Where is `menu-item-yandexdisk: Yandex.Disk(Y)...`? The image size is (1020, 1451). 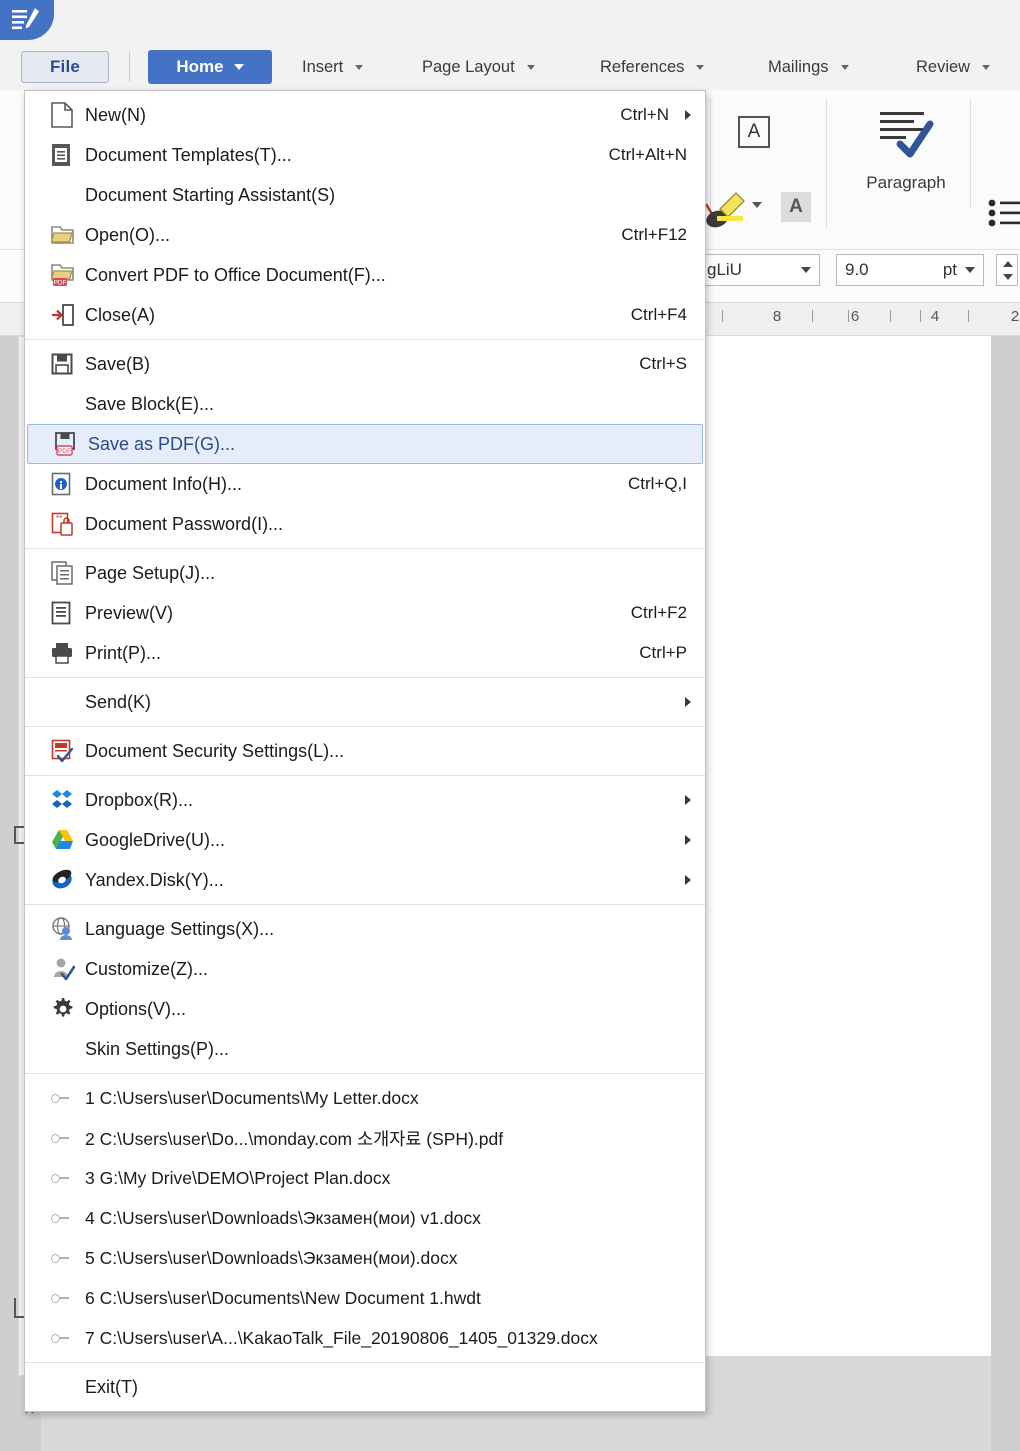
menu-item-yandexdisk: Yandex.Disk(Y)... is located at coordinates (365, 880).